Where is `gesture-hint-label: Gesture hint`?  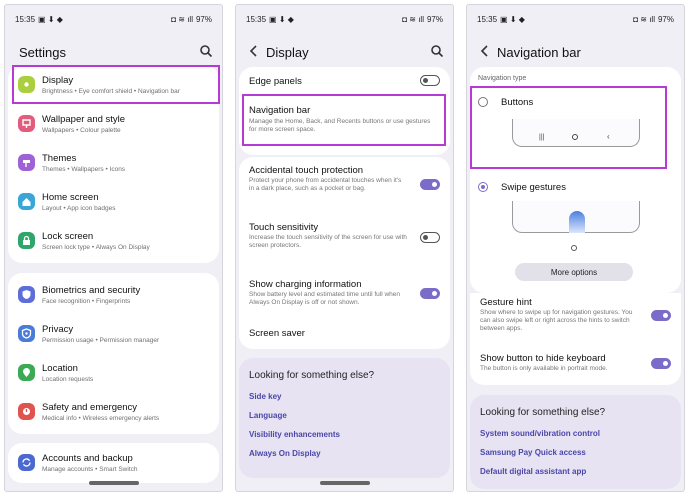
gesture-hint-label: Gesture hint is located at coordinates (506, 302).